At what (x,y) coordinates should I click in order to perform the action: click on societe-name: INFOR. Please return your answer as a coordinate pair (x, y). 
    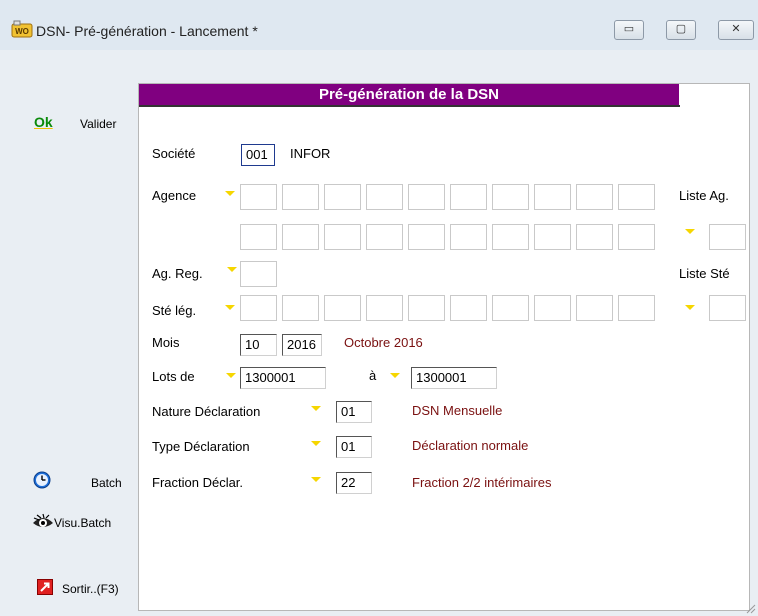
    Looking at the image, I should click on (310, 153).